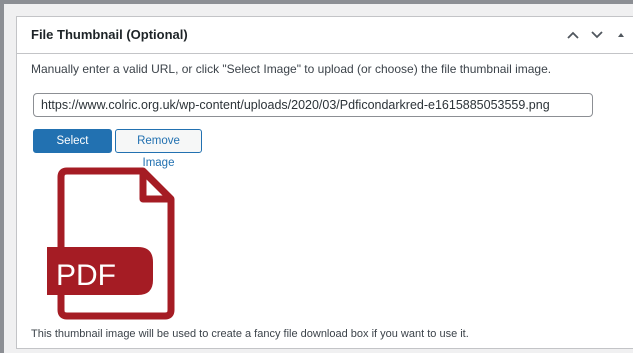 The image size is (633, 353). I want to click on toggle-panel-button, so click(621, 35).